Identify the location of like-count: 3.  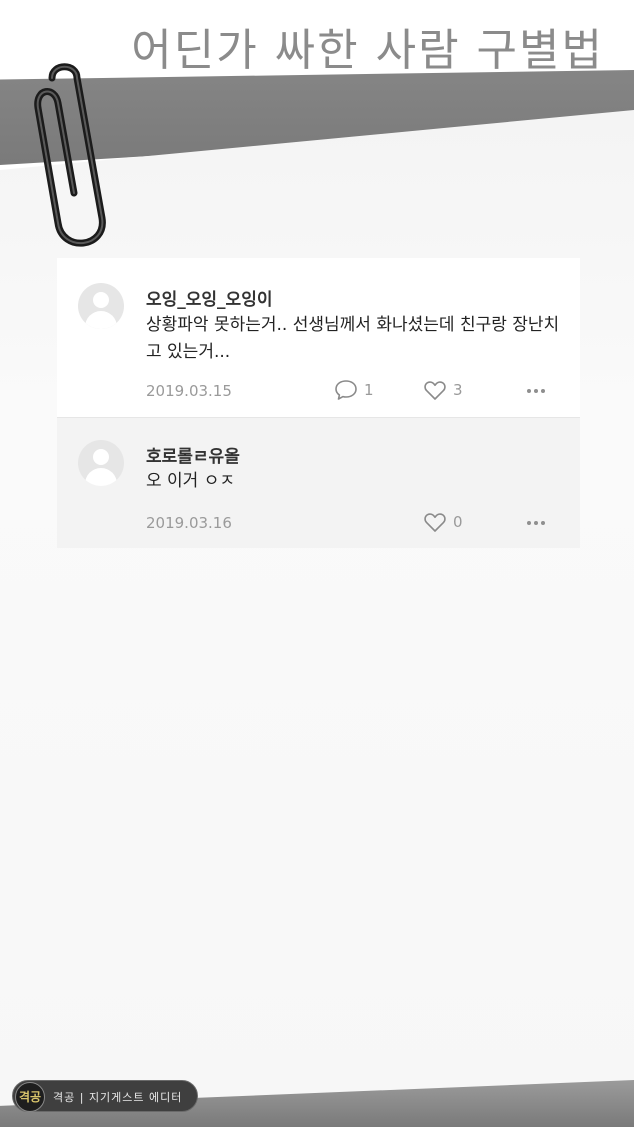
(458, 390).